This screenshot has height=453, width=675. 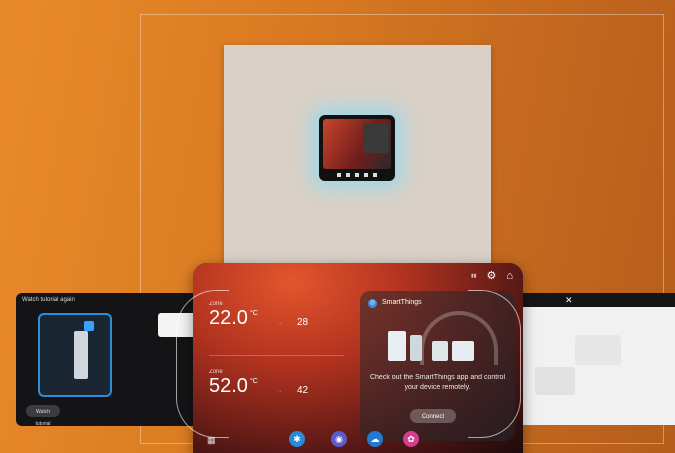 I want to click on fridge-illustration, so click(x=397, y=346).